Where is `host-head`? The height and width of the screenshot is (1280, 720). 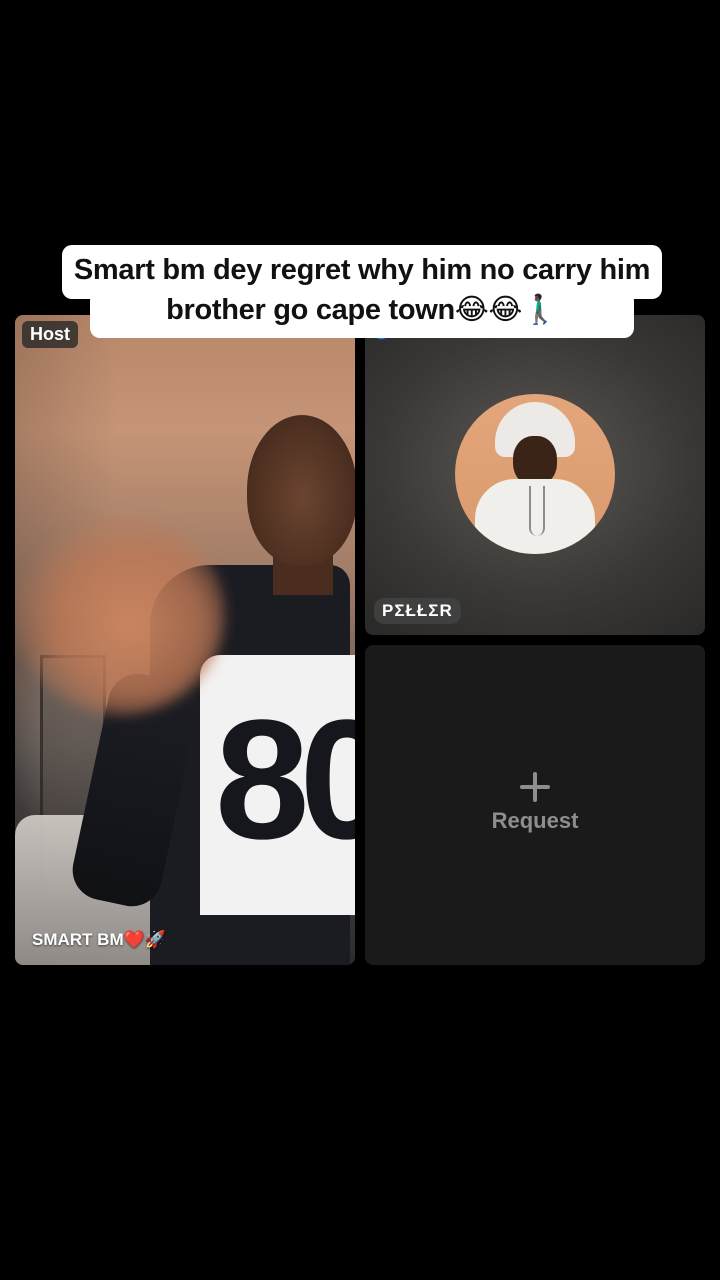
host-head is located at coordinates (301, 490).